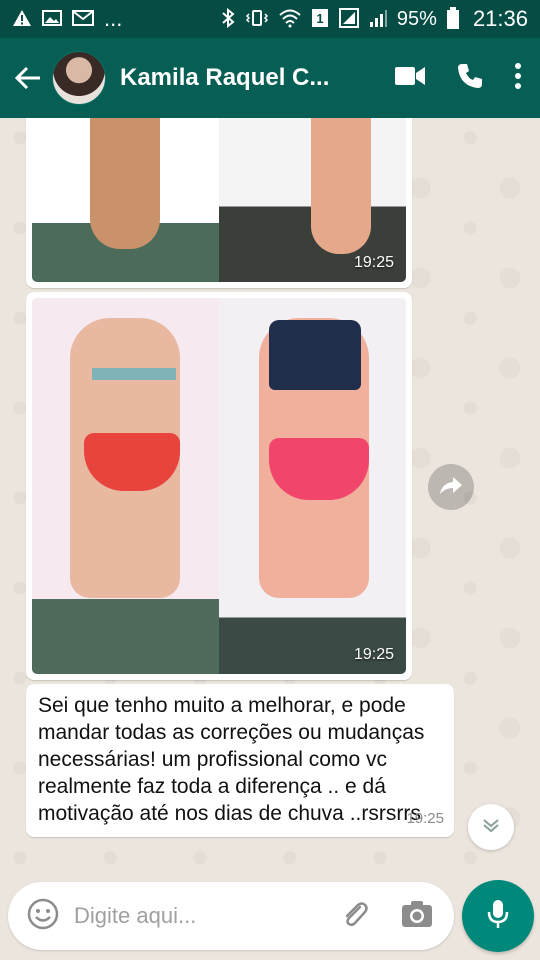 This screenshot has height=960, width=540. I want to click on vibrate-icon, so click(257, 19).